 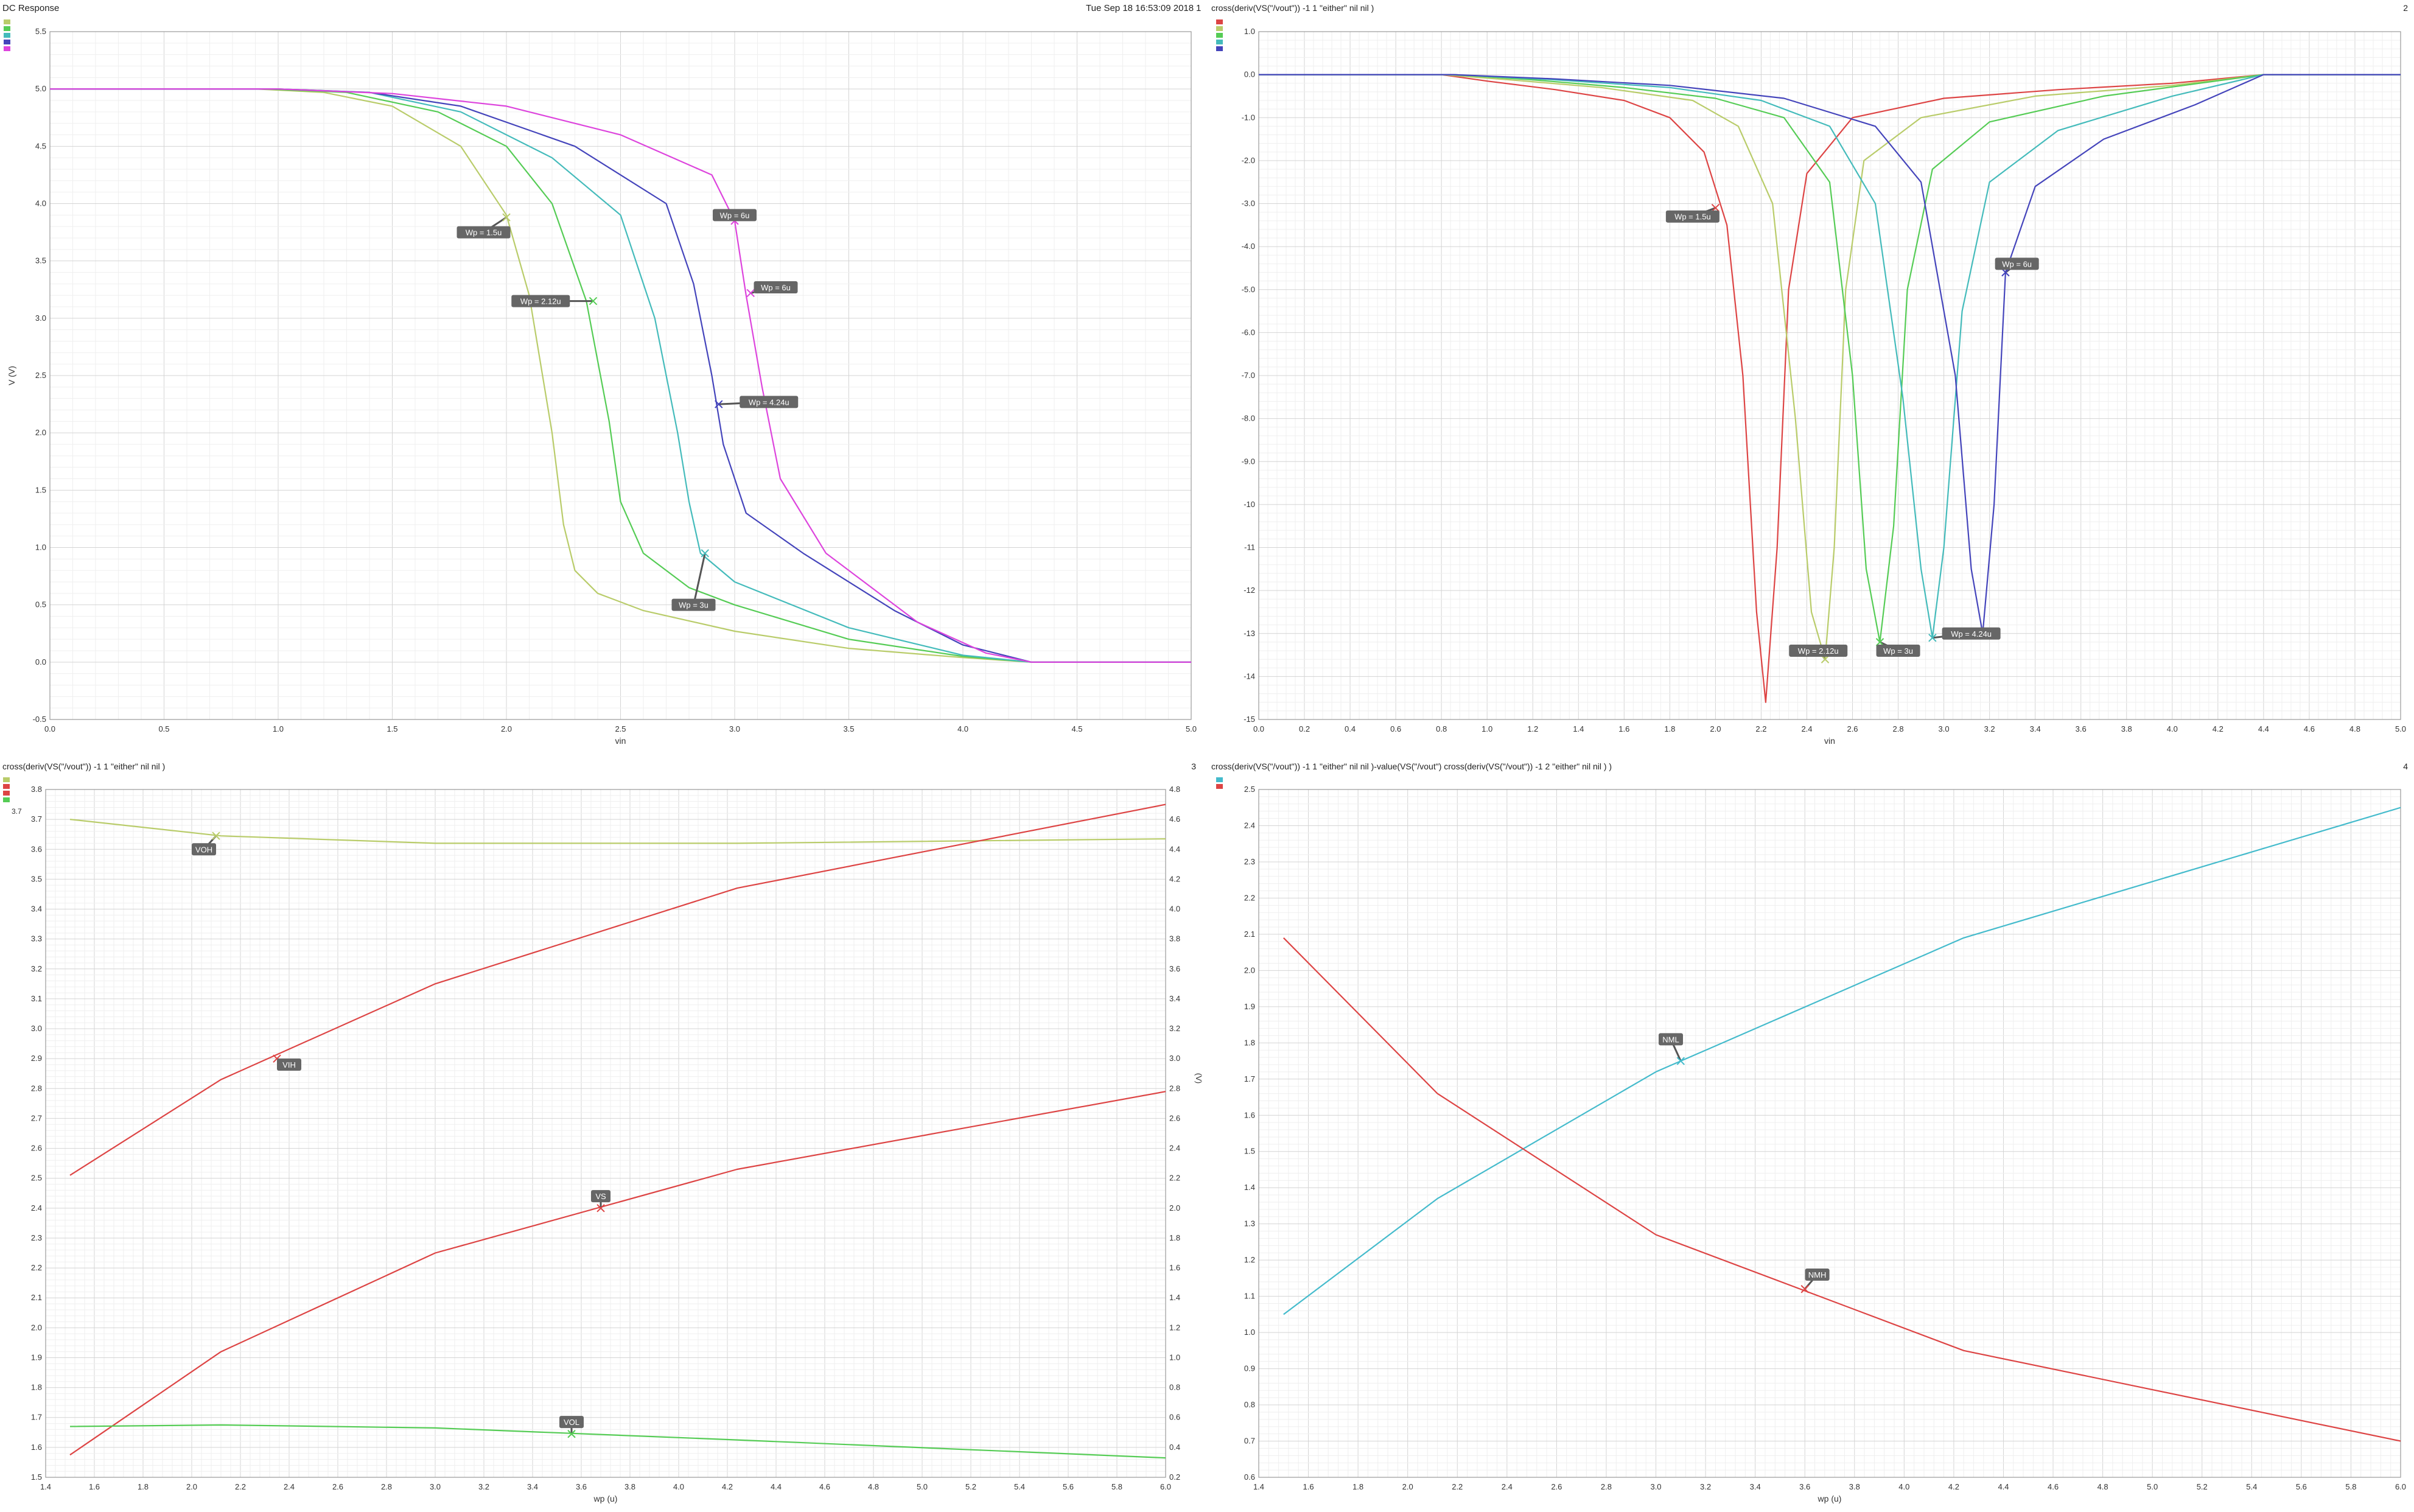 What do you see at coordinates (2035, 728) in the screenshot?
I see `x-tick-label: 3.4` at bounding box center [2035, 728].